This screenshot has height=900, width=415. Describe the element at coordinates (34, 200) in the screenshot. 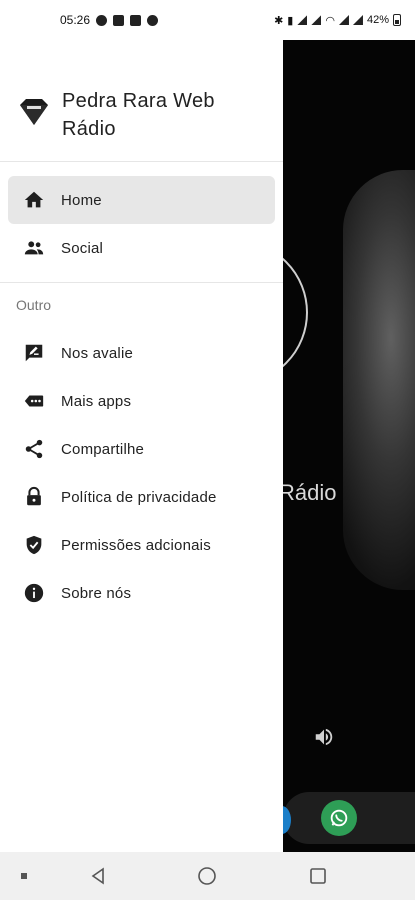

I see `home-icon` at that location.